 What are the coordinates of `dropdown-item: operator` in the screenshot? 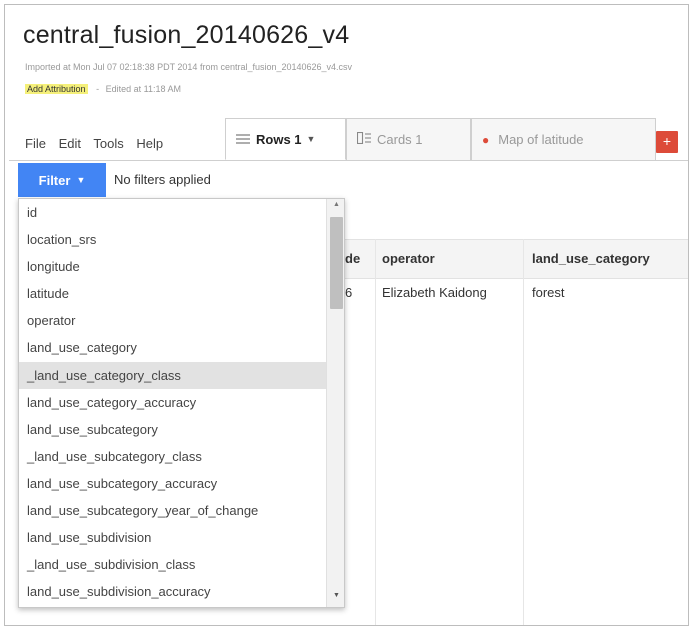 It's located at (172, 320).